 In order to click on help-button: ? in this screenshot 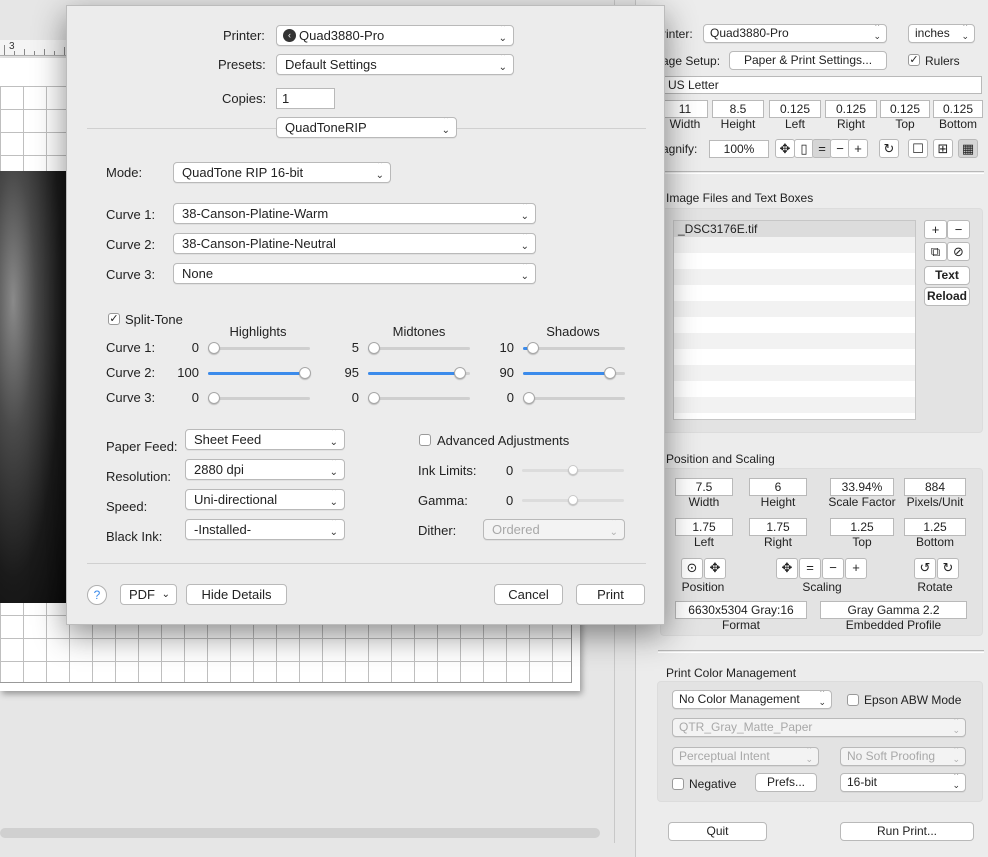, I will do `click(97, 595)`.